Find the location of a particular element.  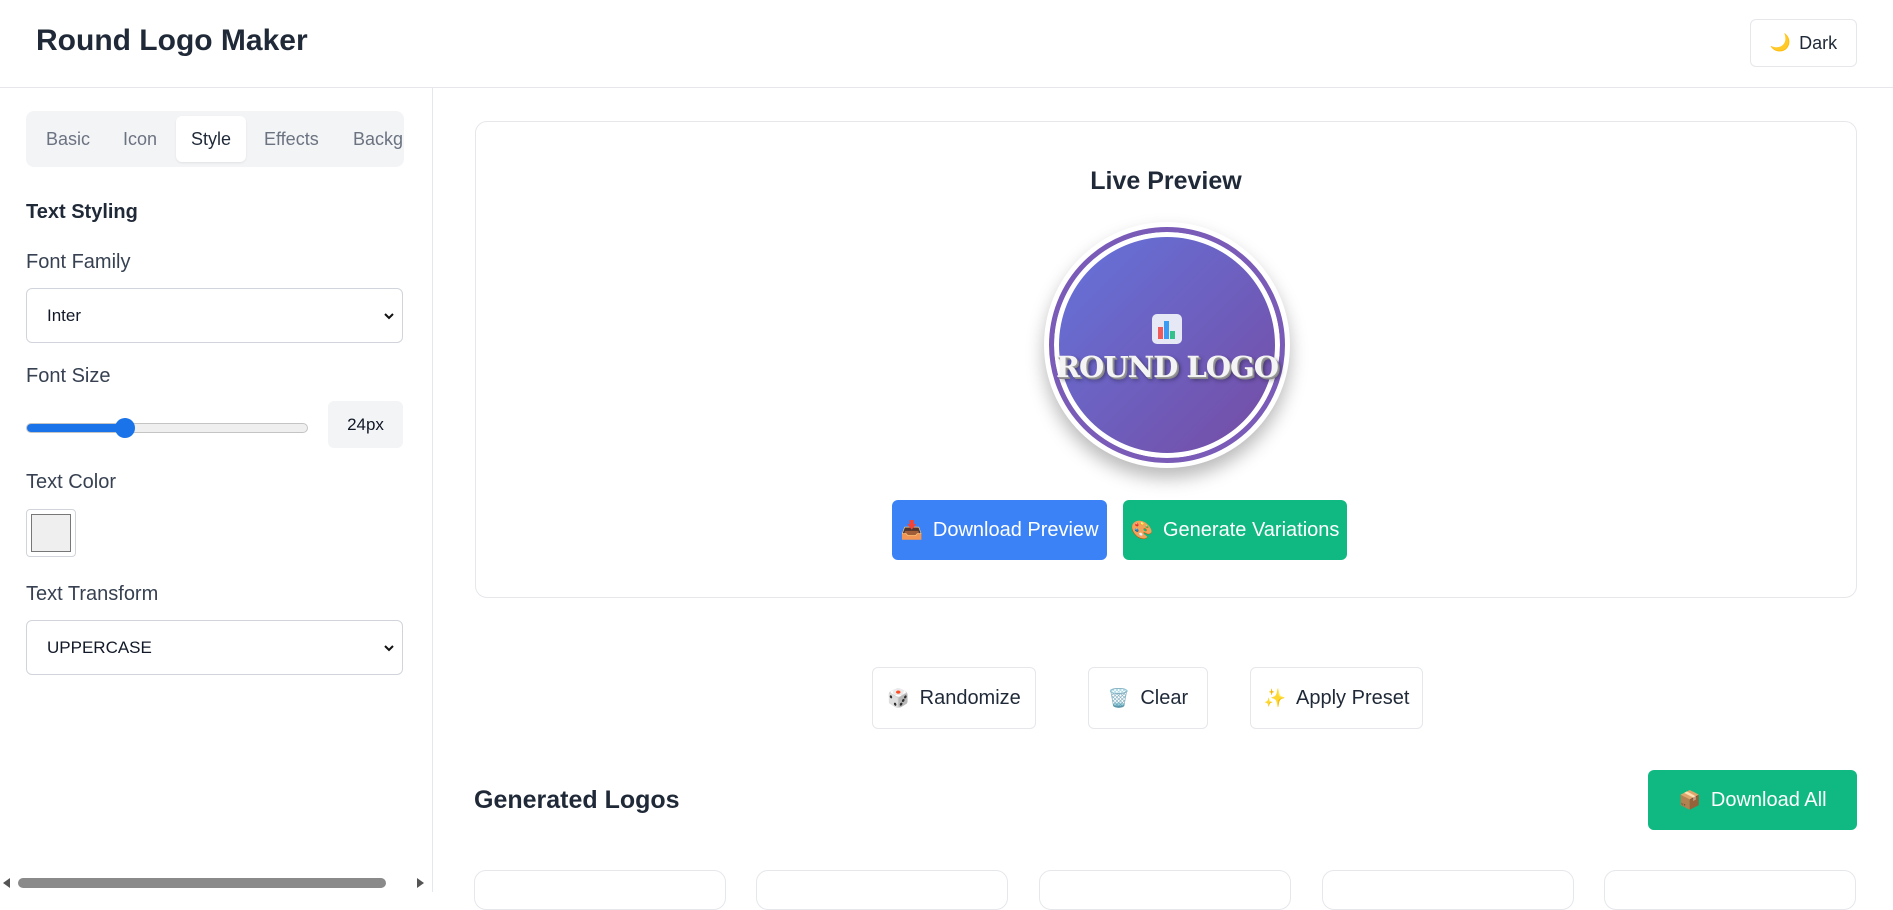

generate-variations-label: Generate Variations is located at coordinates (1251, 529).